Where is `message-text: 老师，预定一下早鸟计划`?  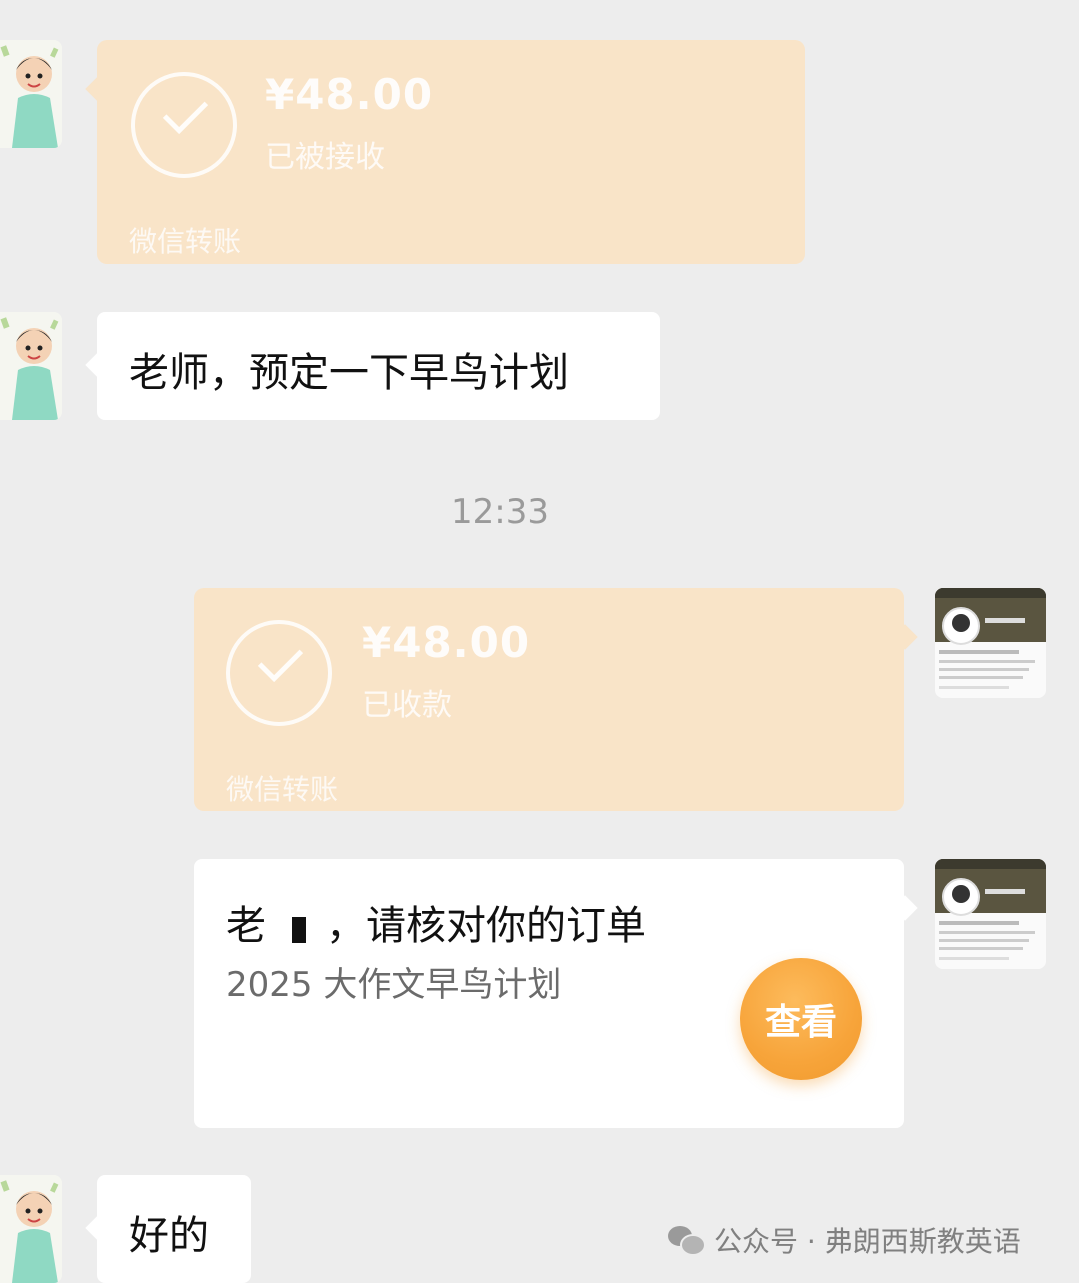 message-text: 老师，预定一下早鸟计划 is located at coordinates (349, 373).